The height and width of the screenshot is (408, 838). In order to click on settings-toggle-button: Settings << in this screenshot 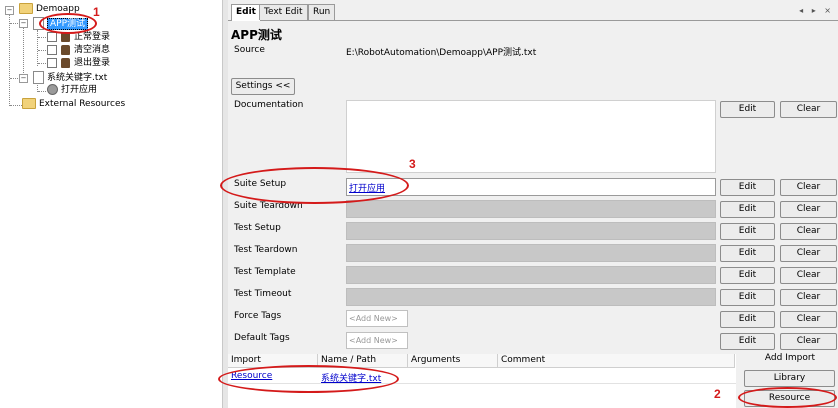, I will do `click(263, 86)`.